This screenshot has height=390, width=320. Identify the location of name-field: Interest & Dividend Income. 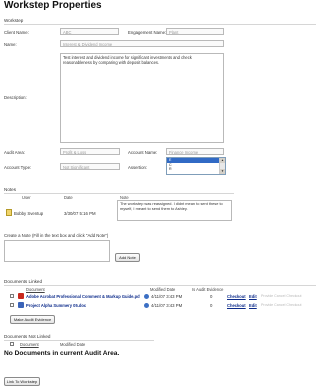
(142, 43).